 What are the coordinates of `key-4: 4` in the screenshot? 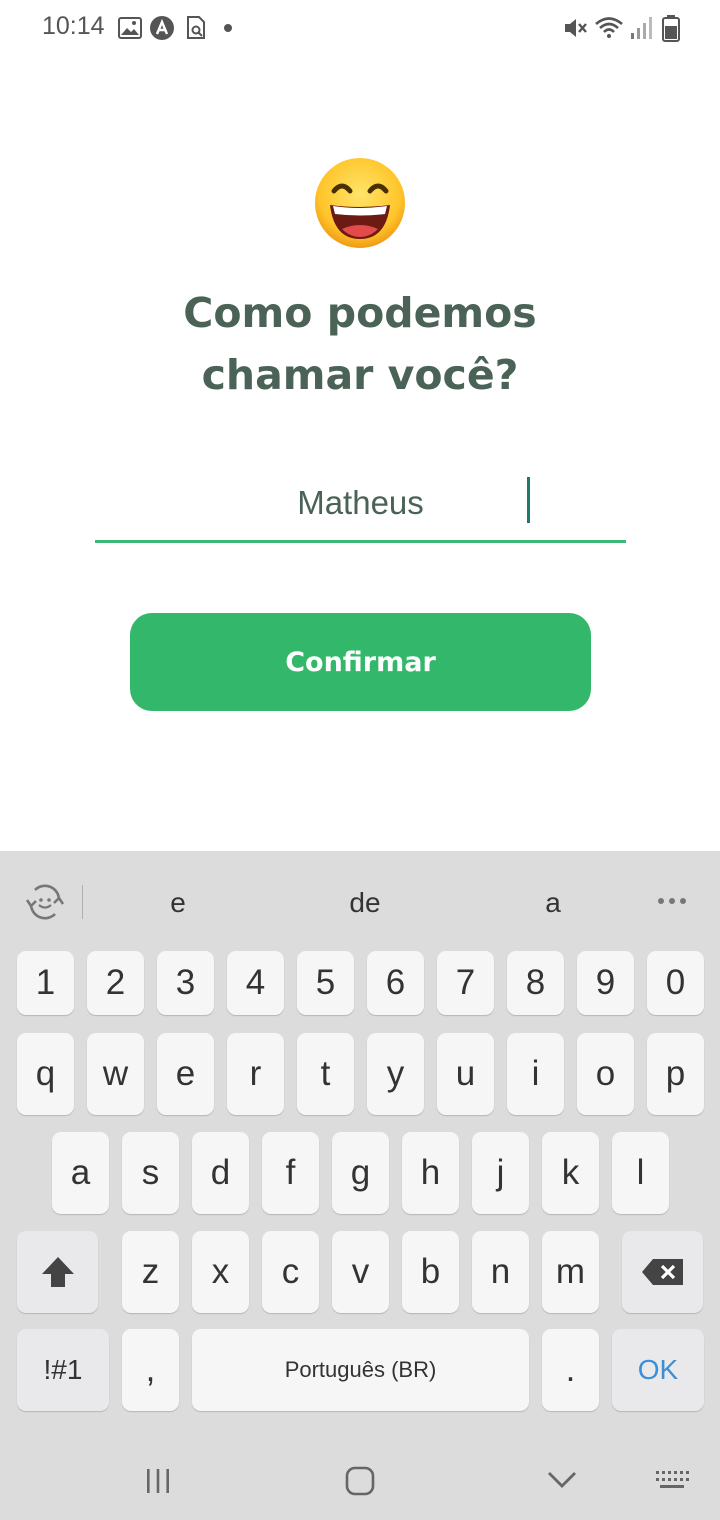 It's located at (255, 983).